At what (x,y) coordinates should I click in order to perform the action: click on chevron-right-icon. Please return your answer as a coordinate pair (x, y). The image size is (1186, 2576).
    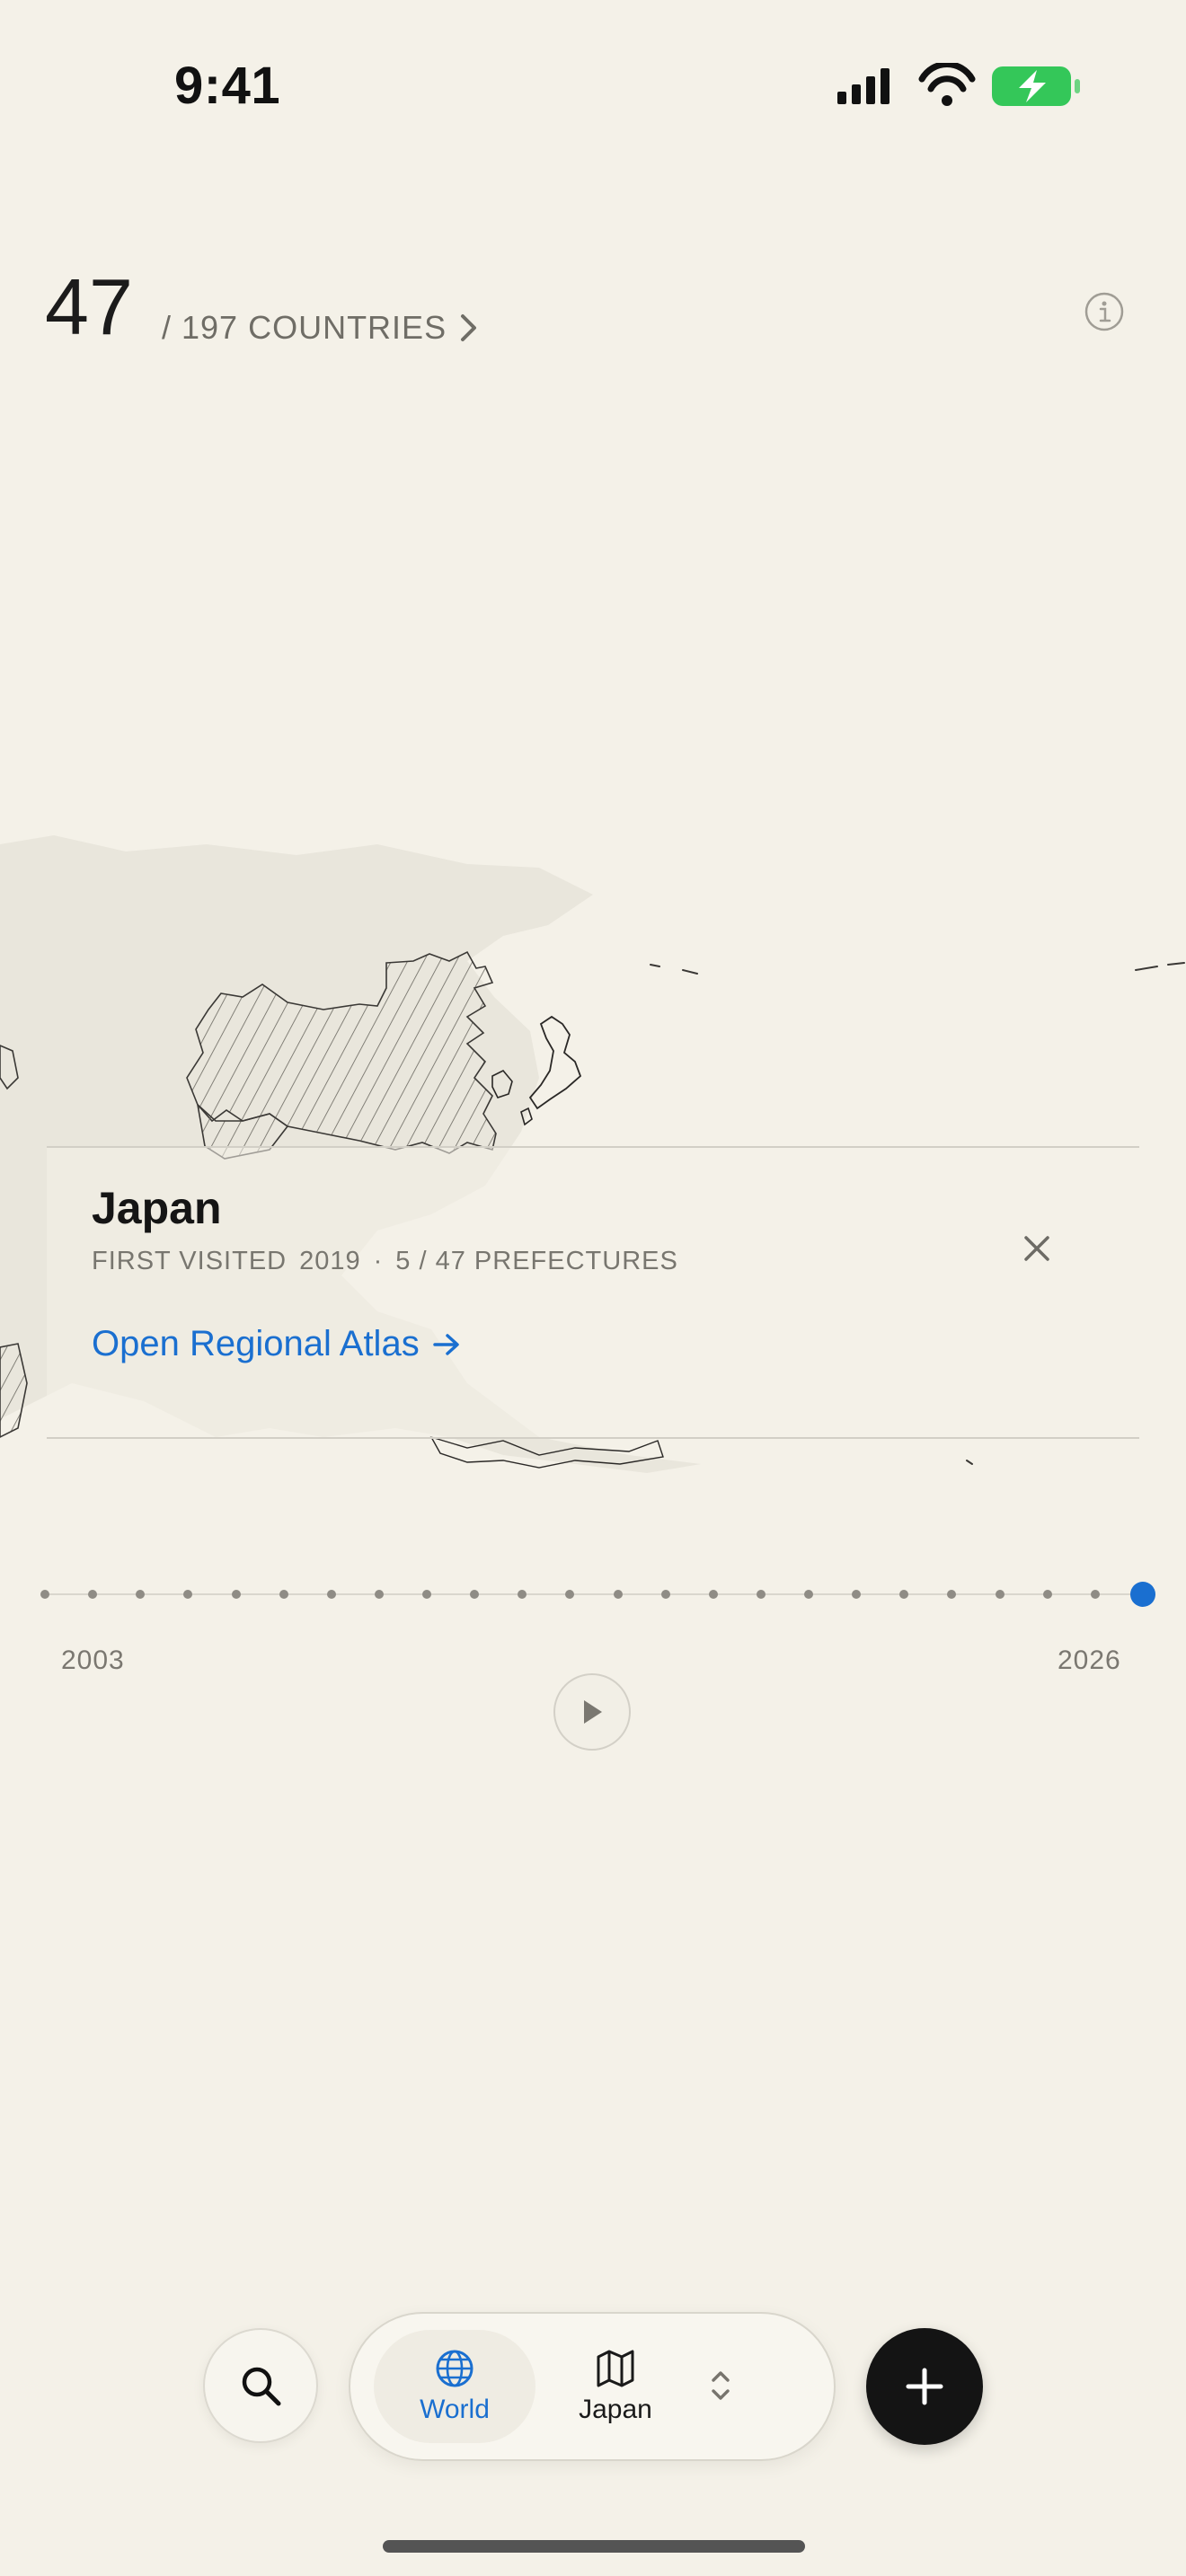
    Looking at the image, I should click on (469, 327).